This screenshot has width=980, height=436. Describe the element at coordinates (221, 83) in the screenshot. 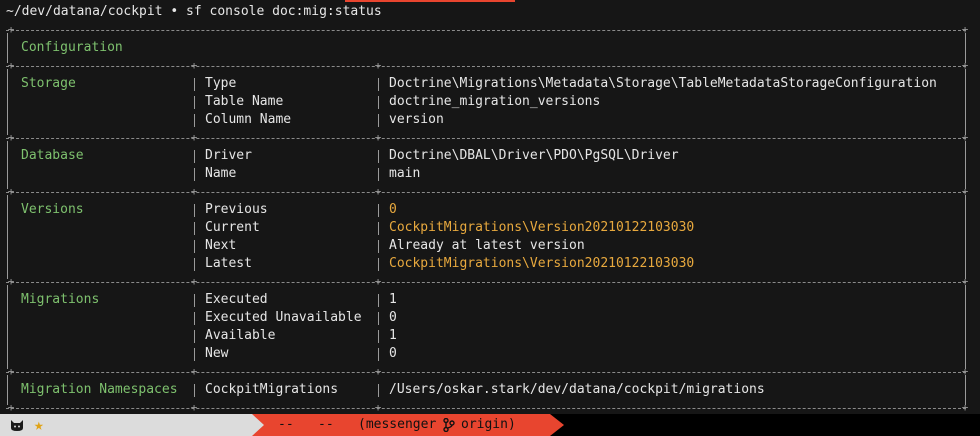

I see `row-key: Type` at that location.